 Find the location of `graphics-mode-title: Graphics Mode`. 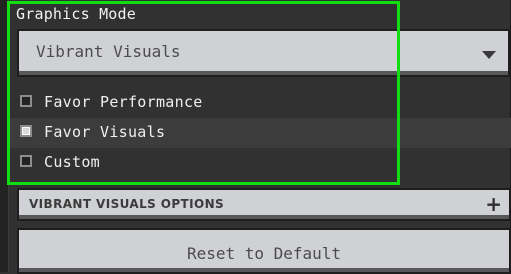

graphics-mode-title: Graphics Mode is located at coordinates (76, 14).